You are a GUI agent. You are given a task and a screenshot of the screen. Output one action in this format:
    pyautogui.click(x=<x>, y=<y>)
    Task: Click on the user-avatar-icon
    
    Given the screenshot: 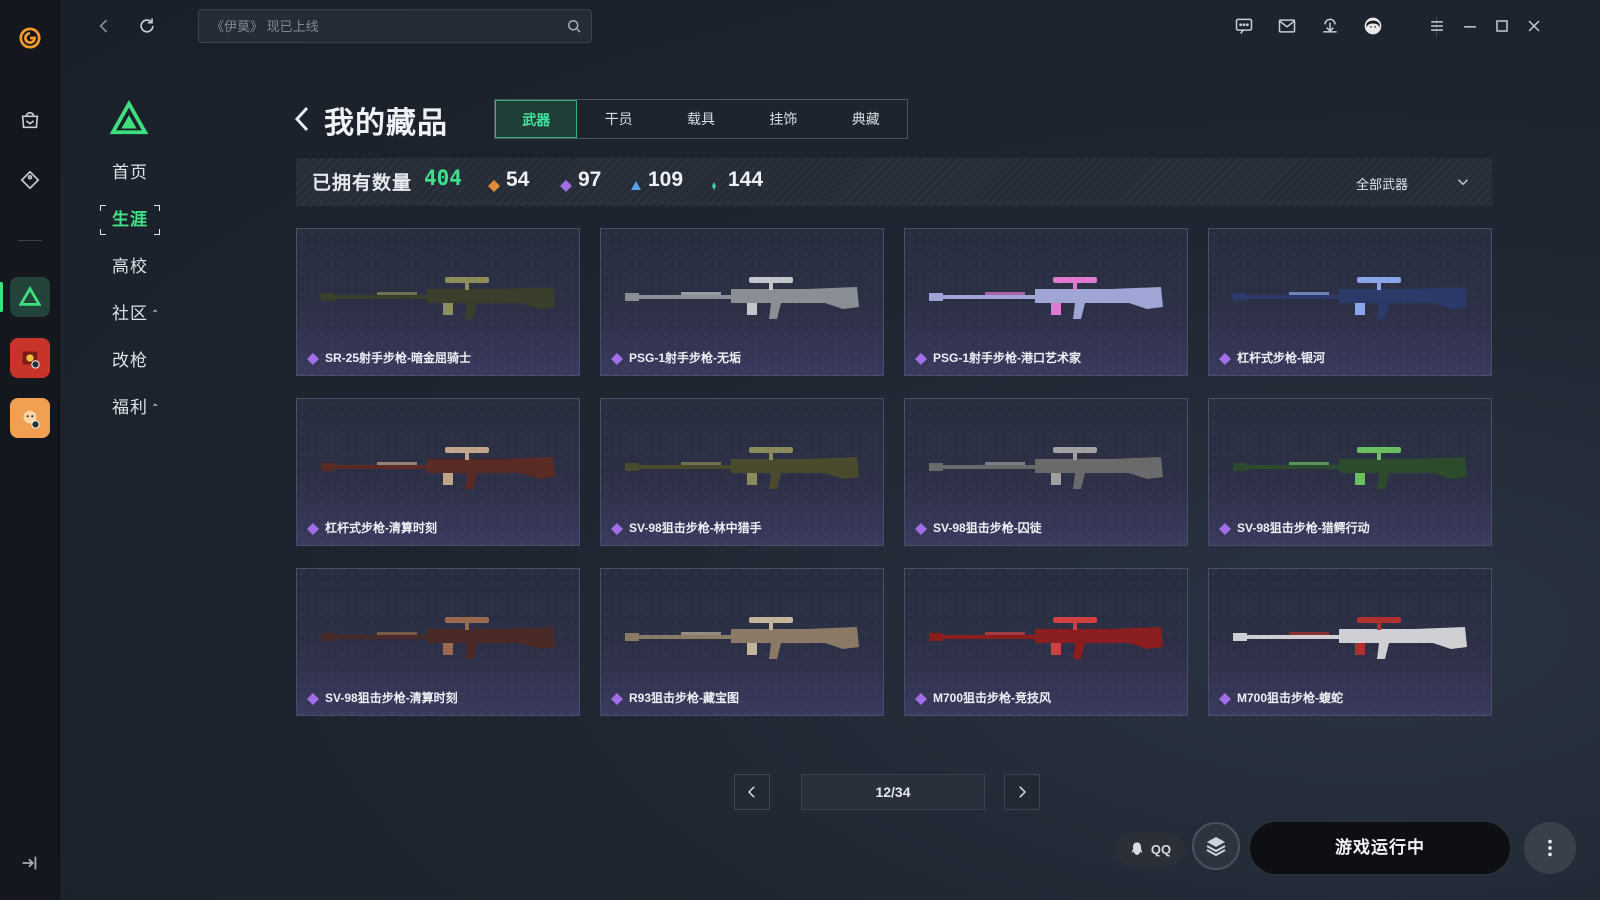 What is the action you would take?
    pyautogui.click(x=1373, y=26)
    